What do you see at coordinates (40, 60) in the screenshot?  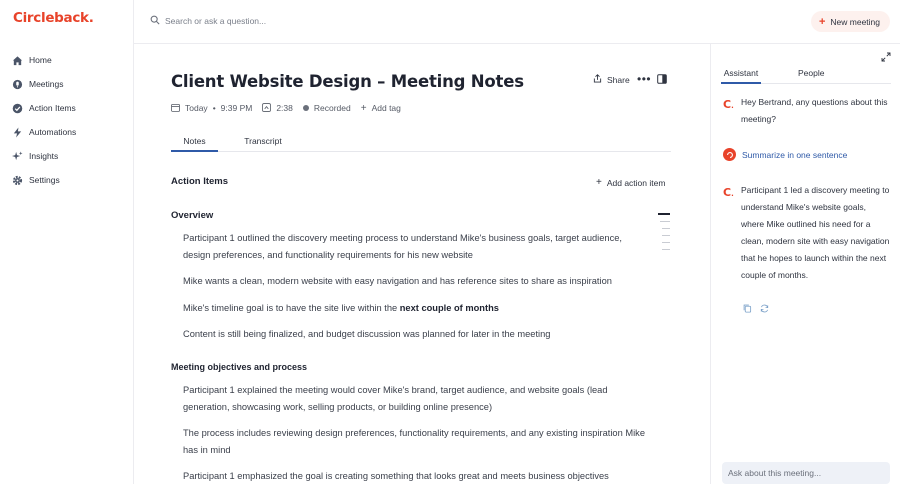 I see `sidebar-item-label: Home` at bounding box center [40, 60].